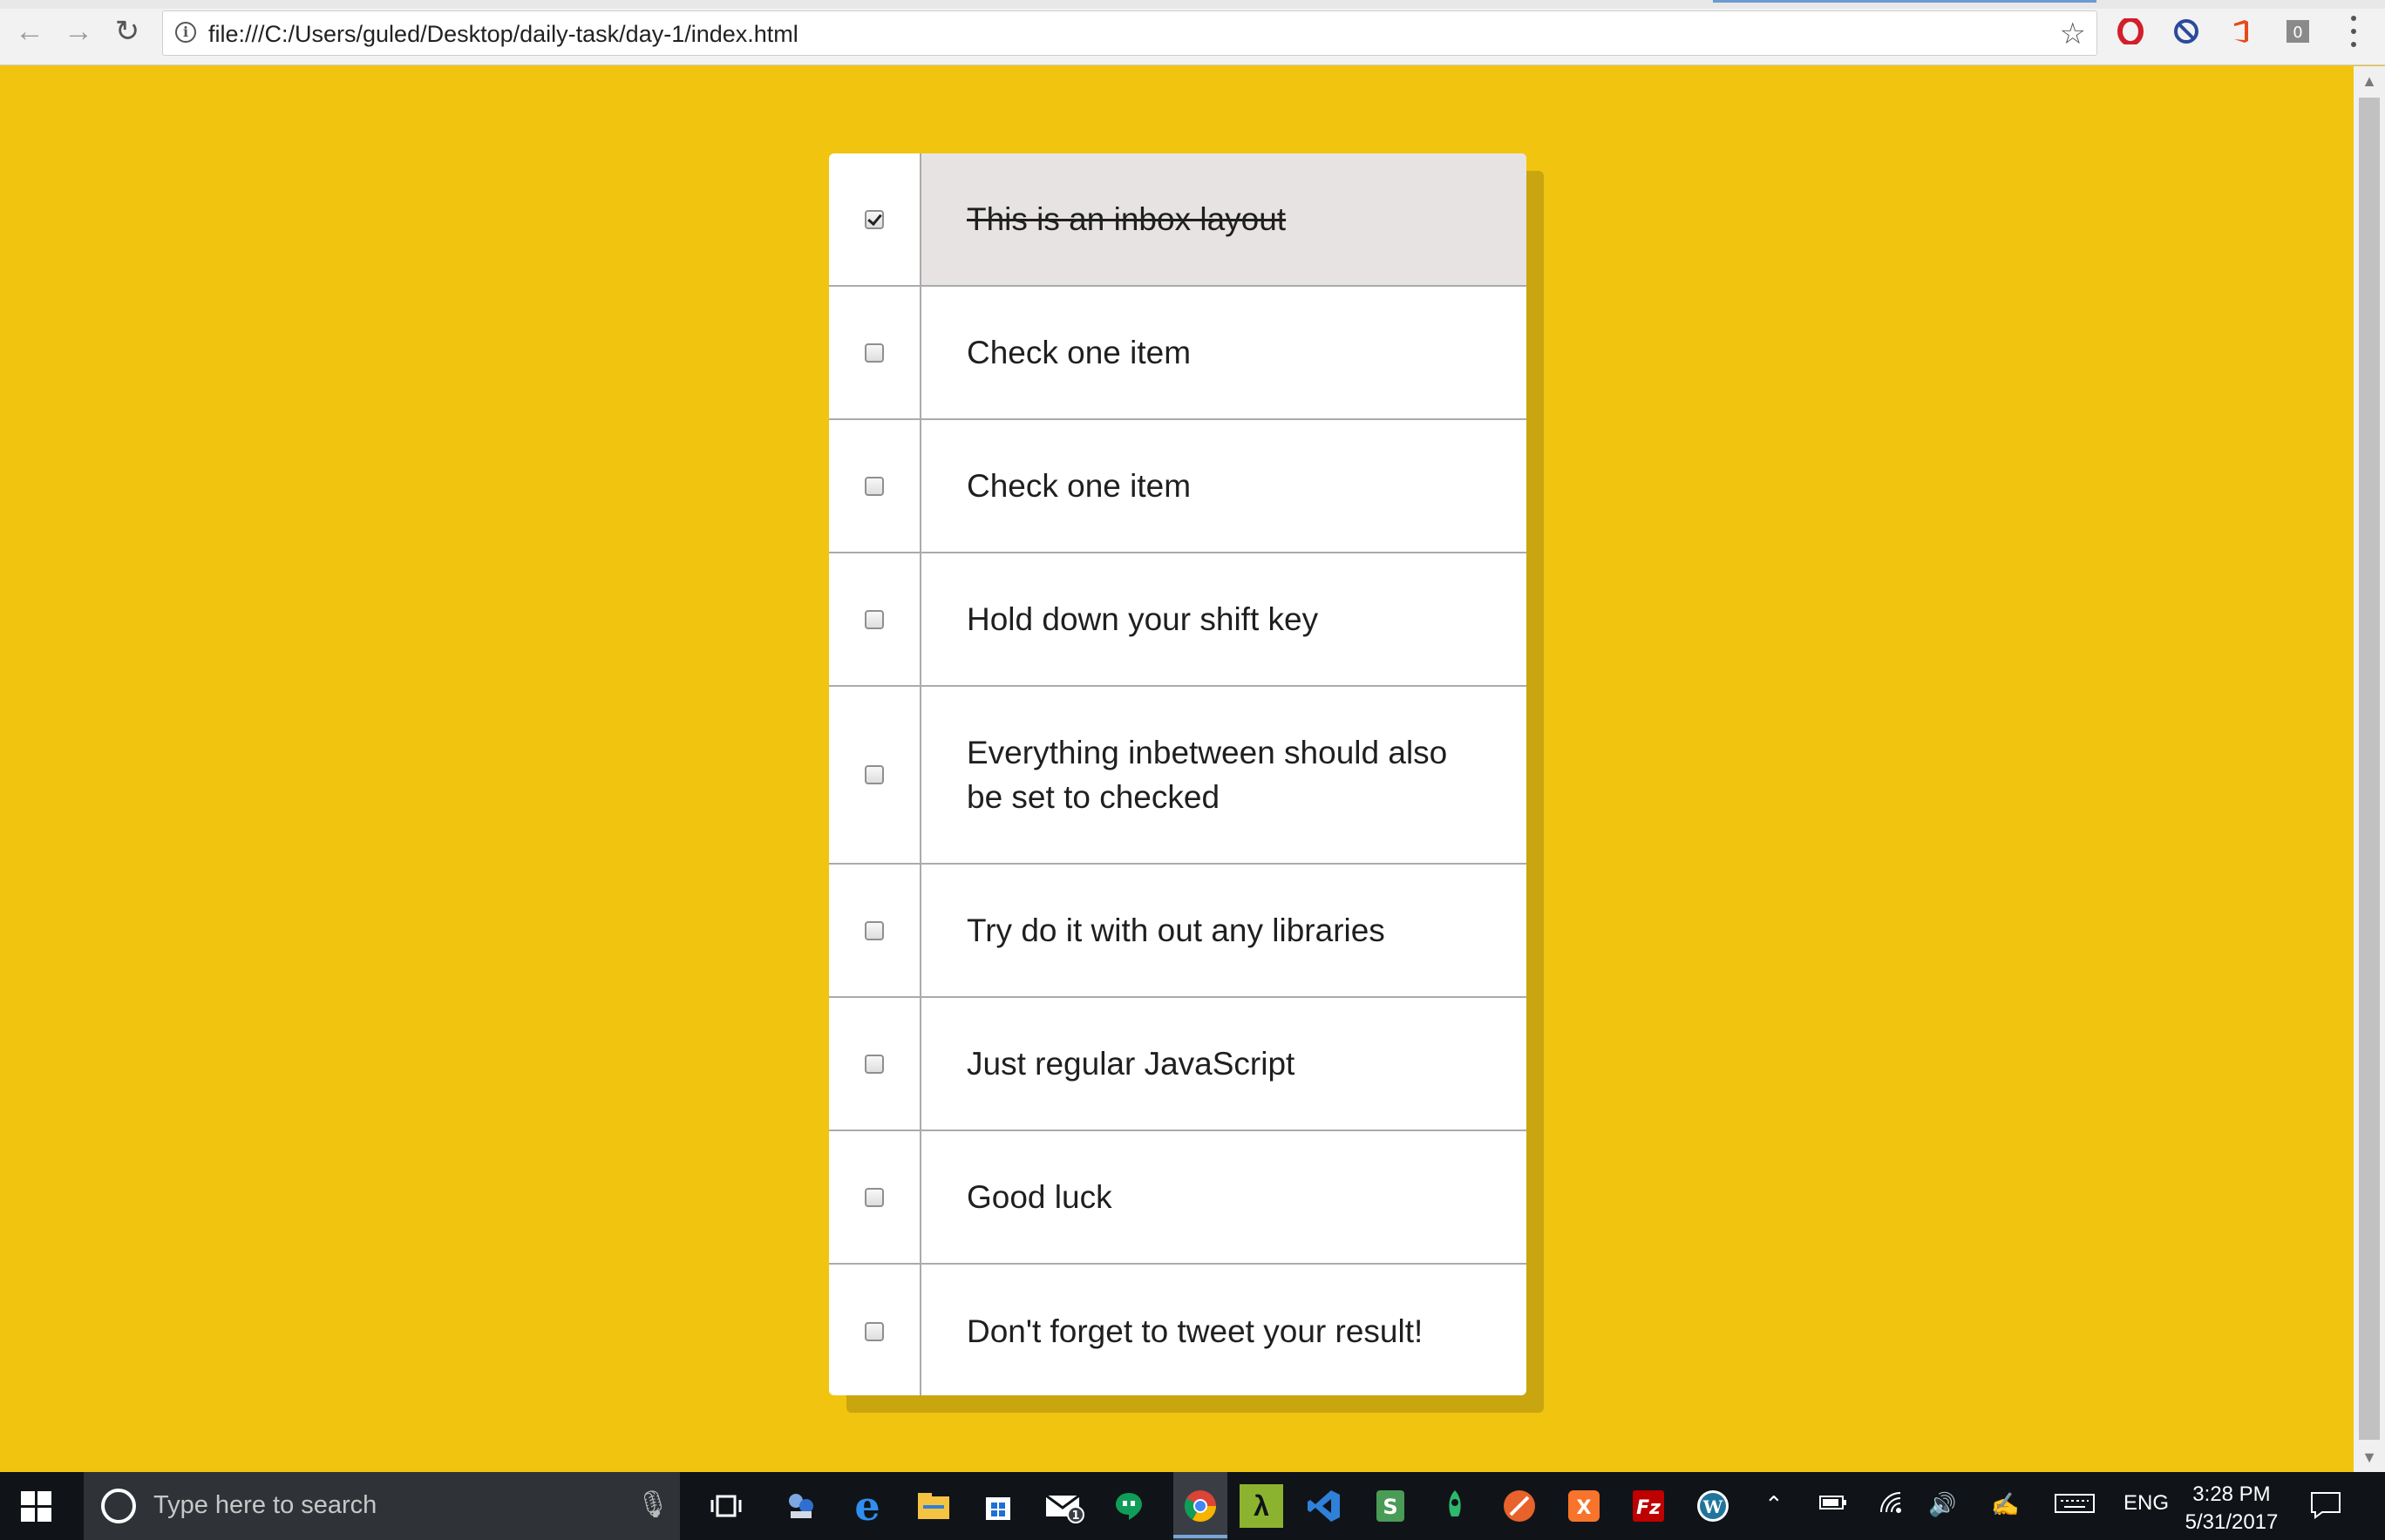 Image resolution: width=2385 pixels, height=1540 pixels. I want to click on svg-text: X, so click(1584, 1508).